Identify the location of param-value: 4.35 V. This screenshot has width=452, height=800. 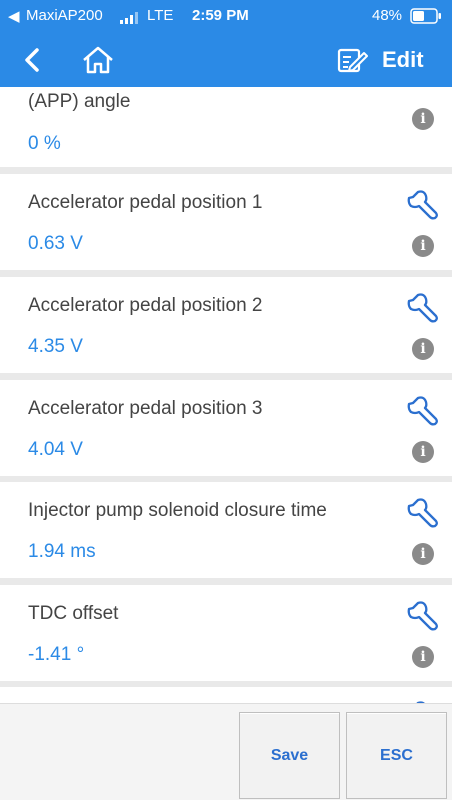
(55, 346).